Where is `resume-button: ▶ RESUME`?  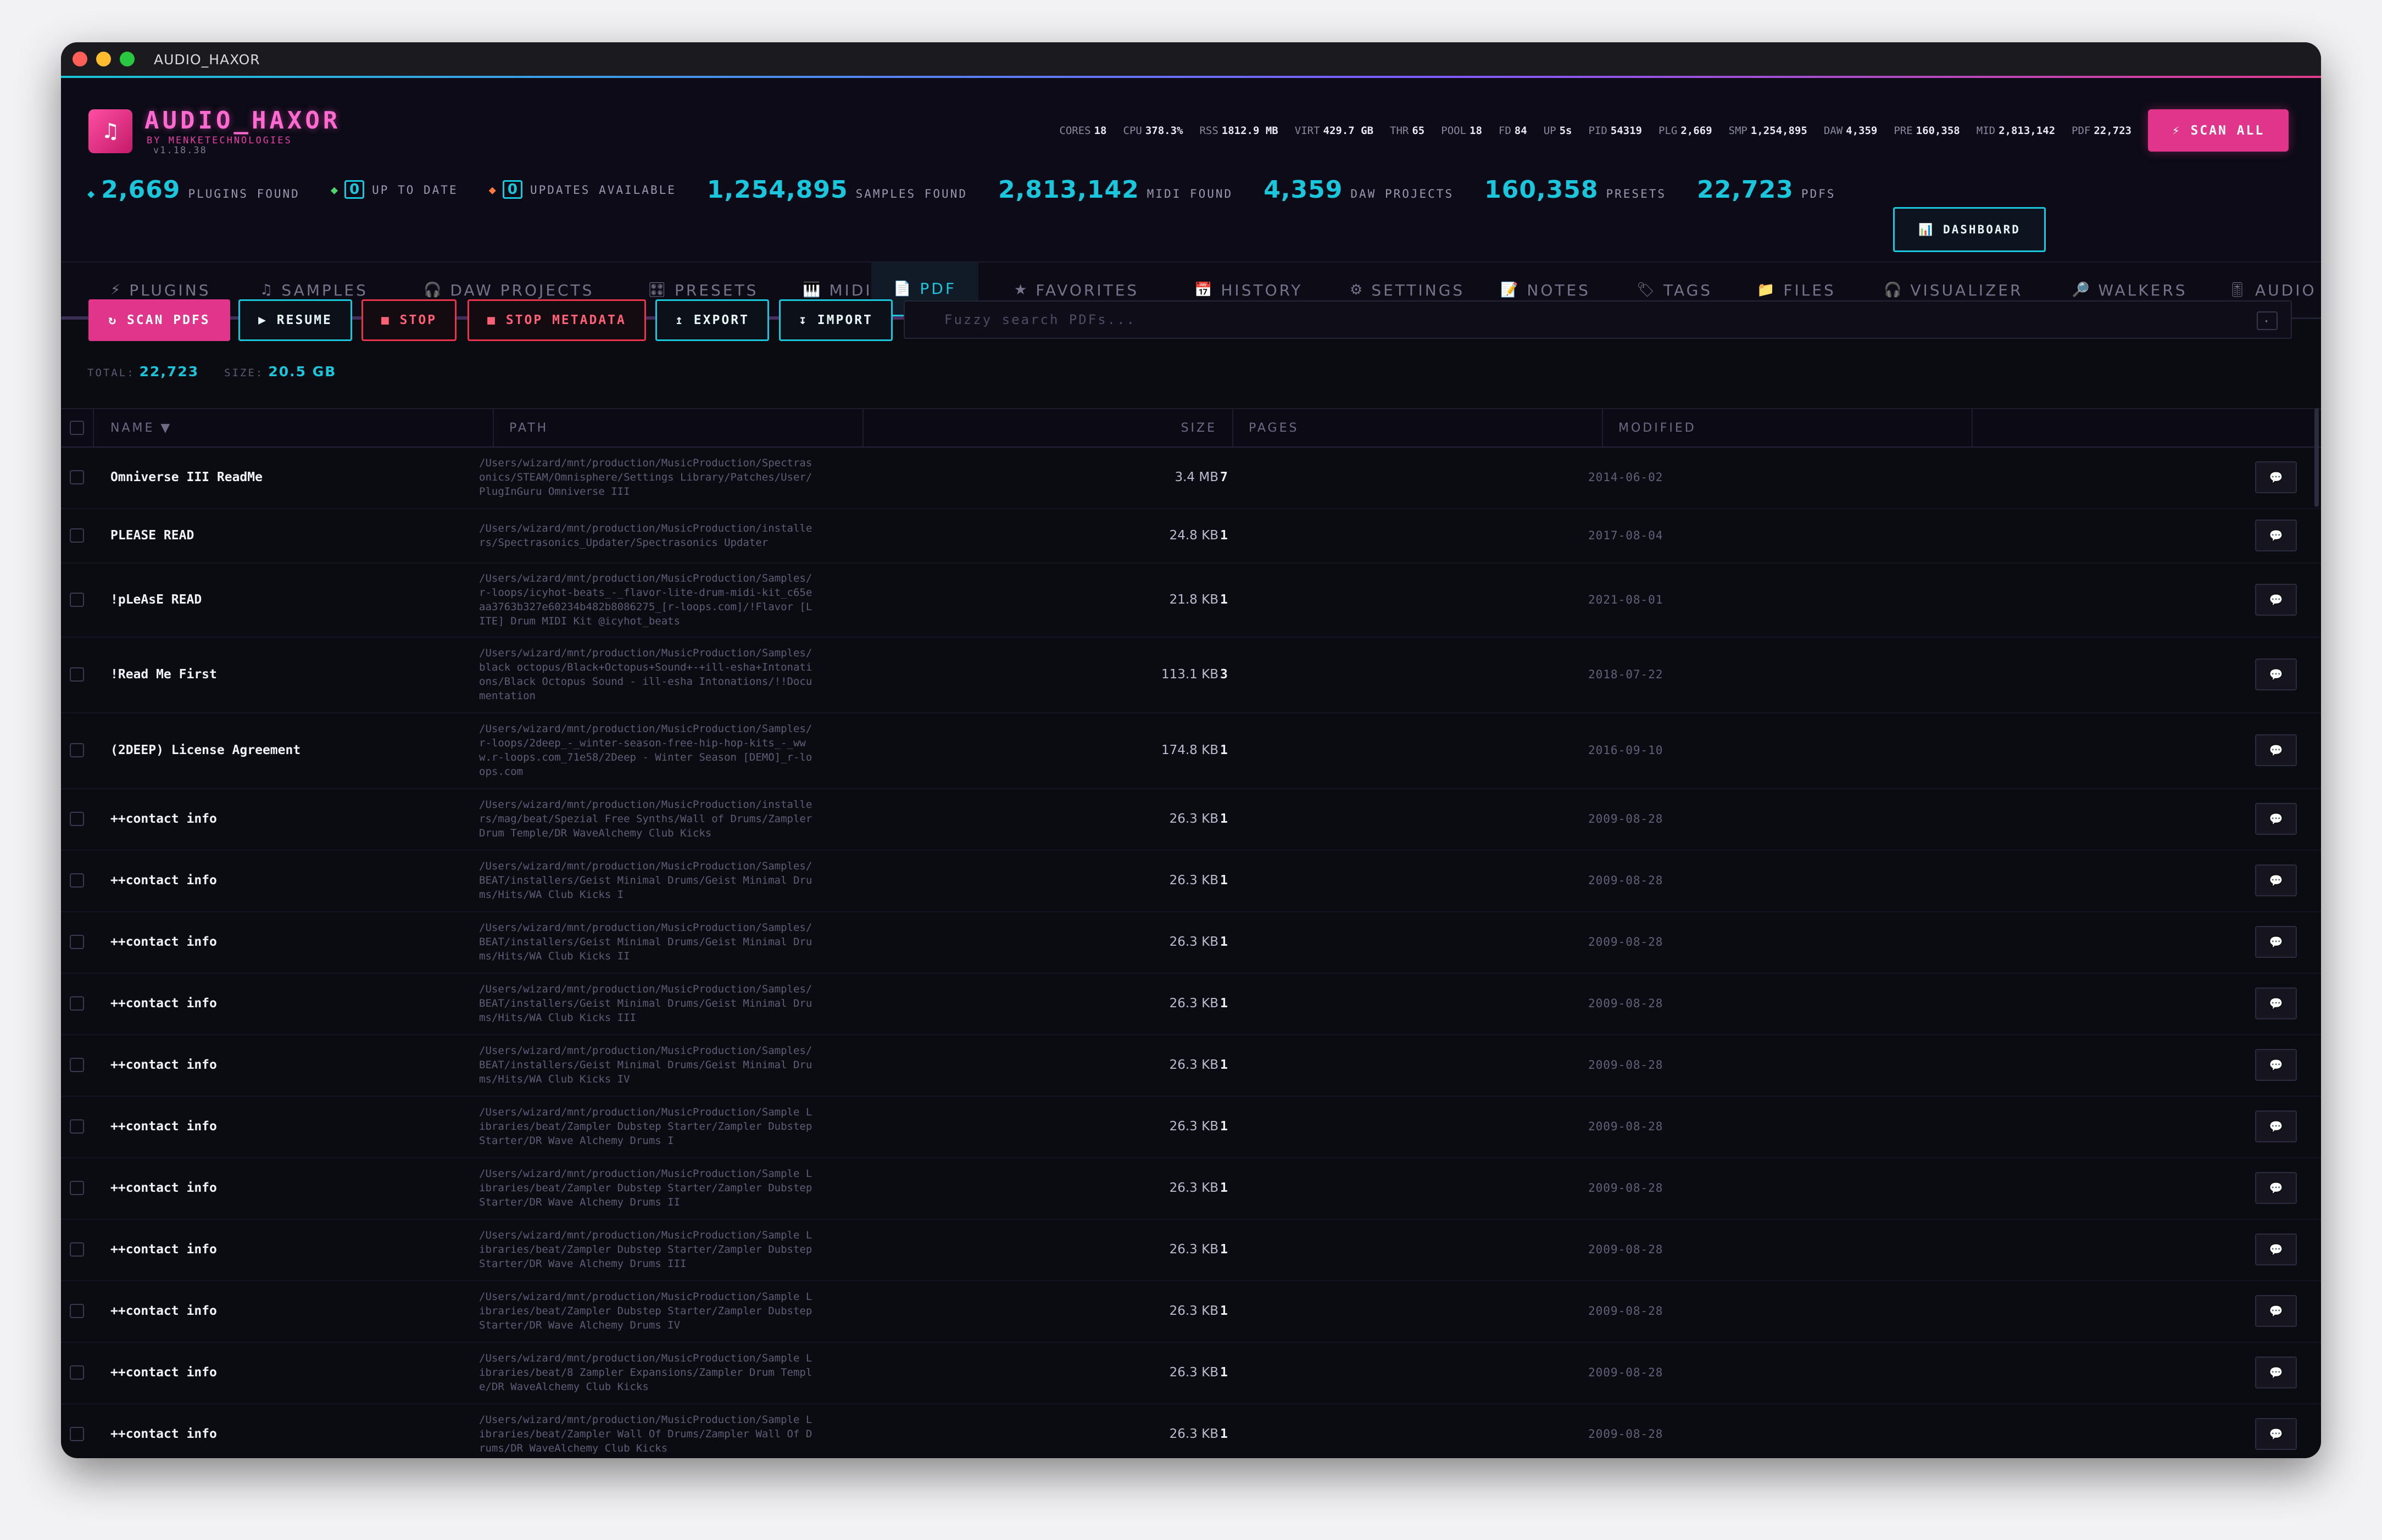 resume-button: ▶ RESUME is located at coordinates (295, 320).